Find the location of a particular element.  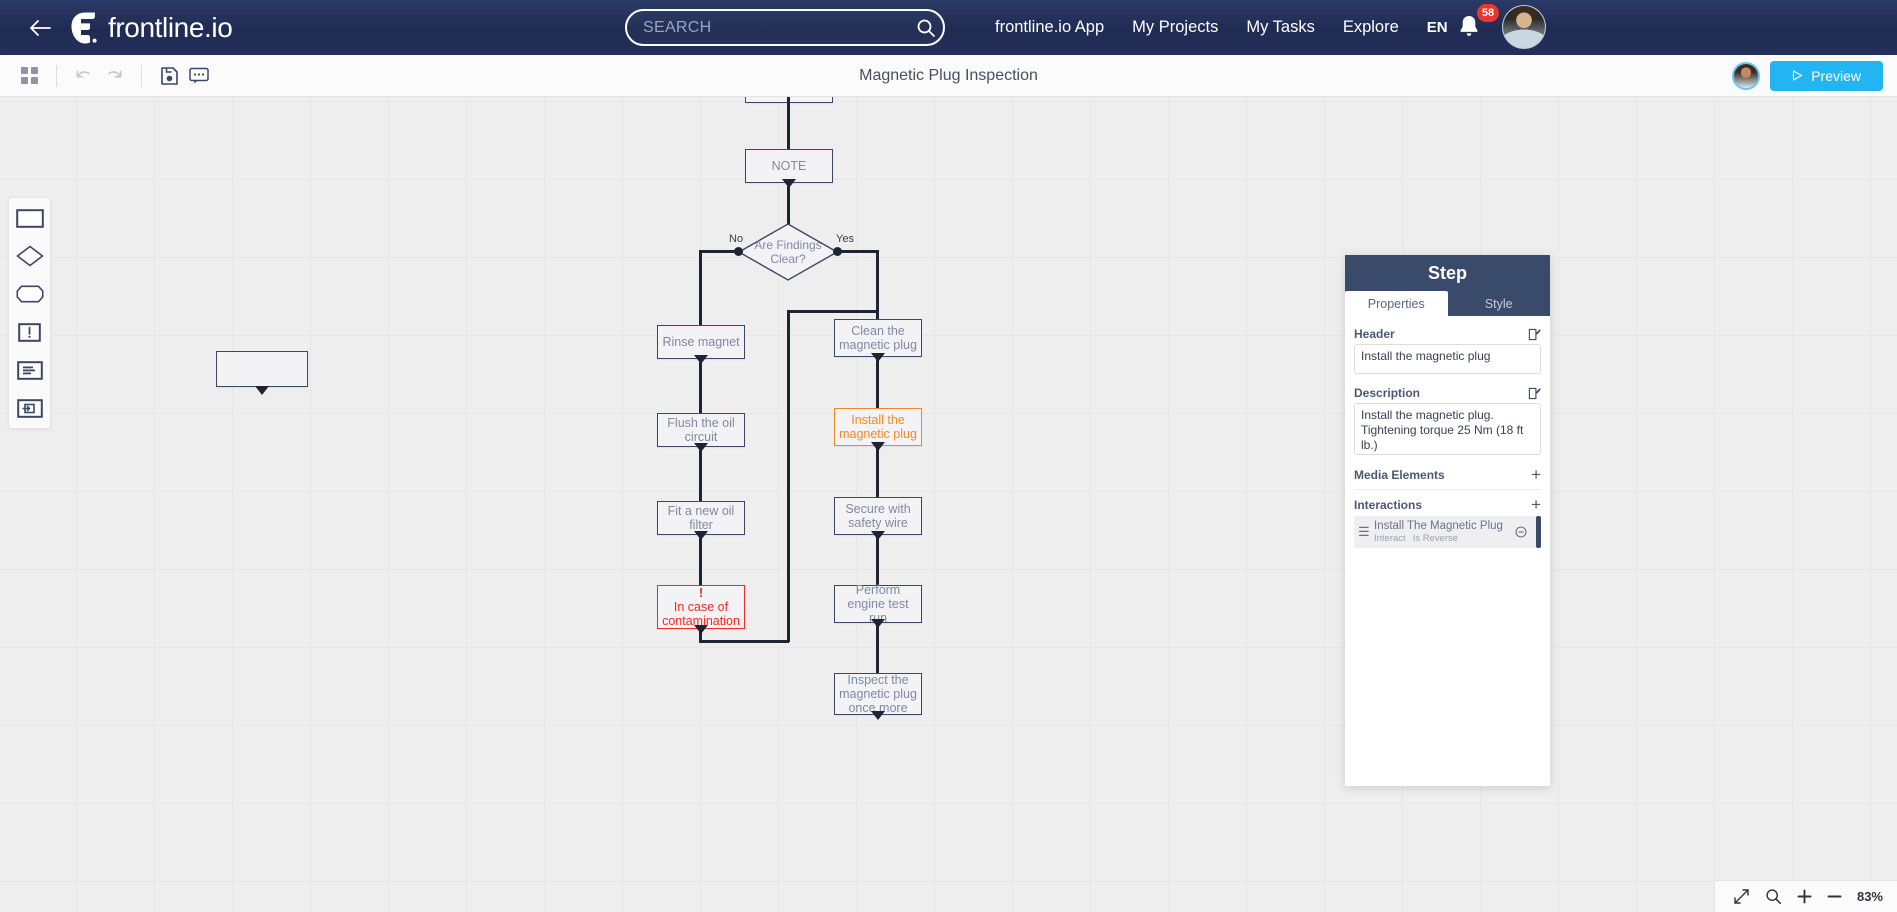

collaborator-avatar is located at coordinates (1746, 75).